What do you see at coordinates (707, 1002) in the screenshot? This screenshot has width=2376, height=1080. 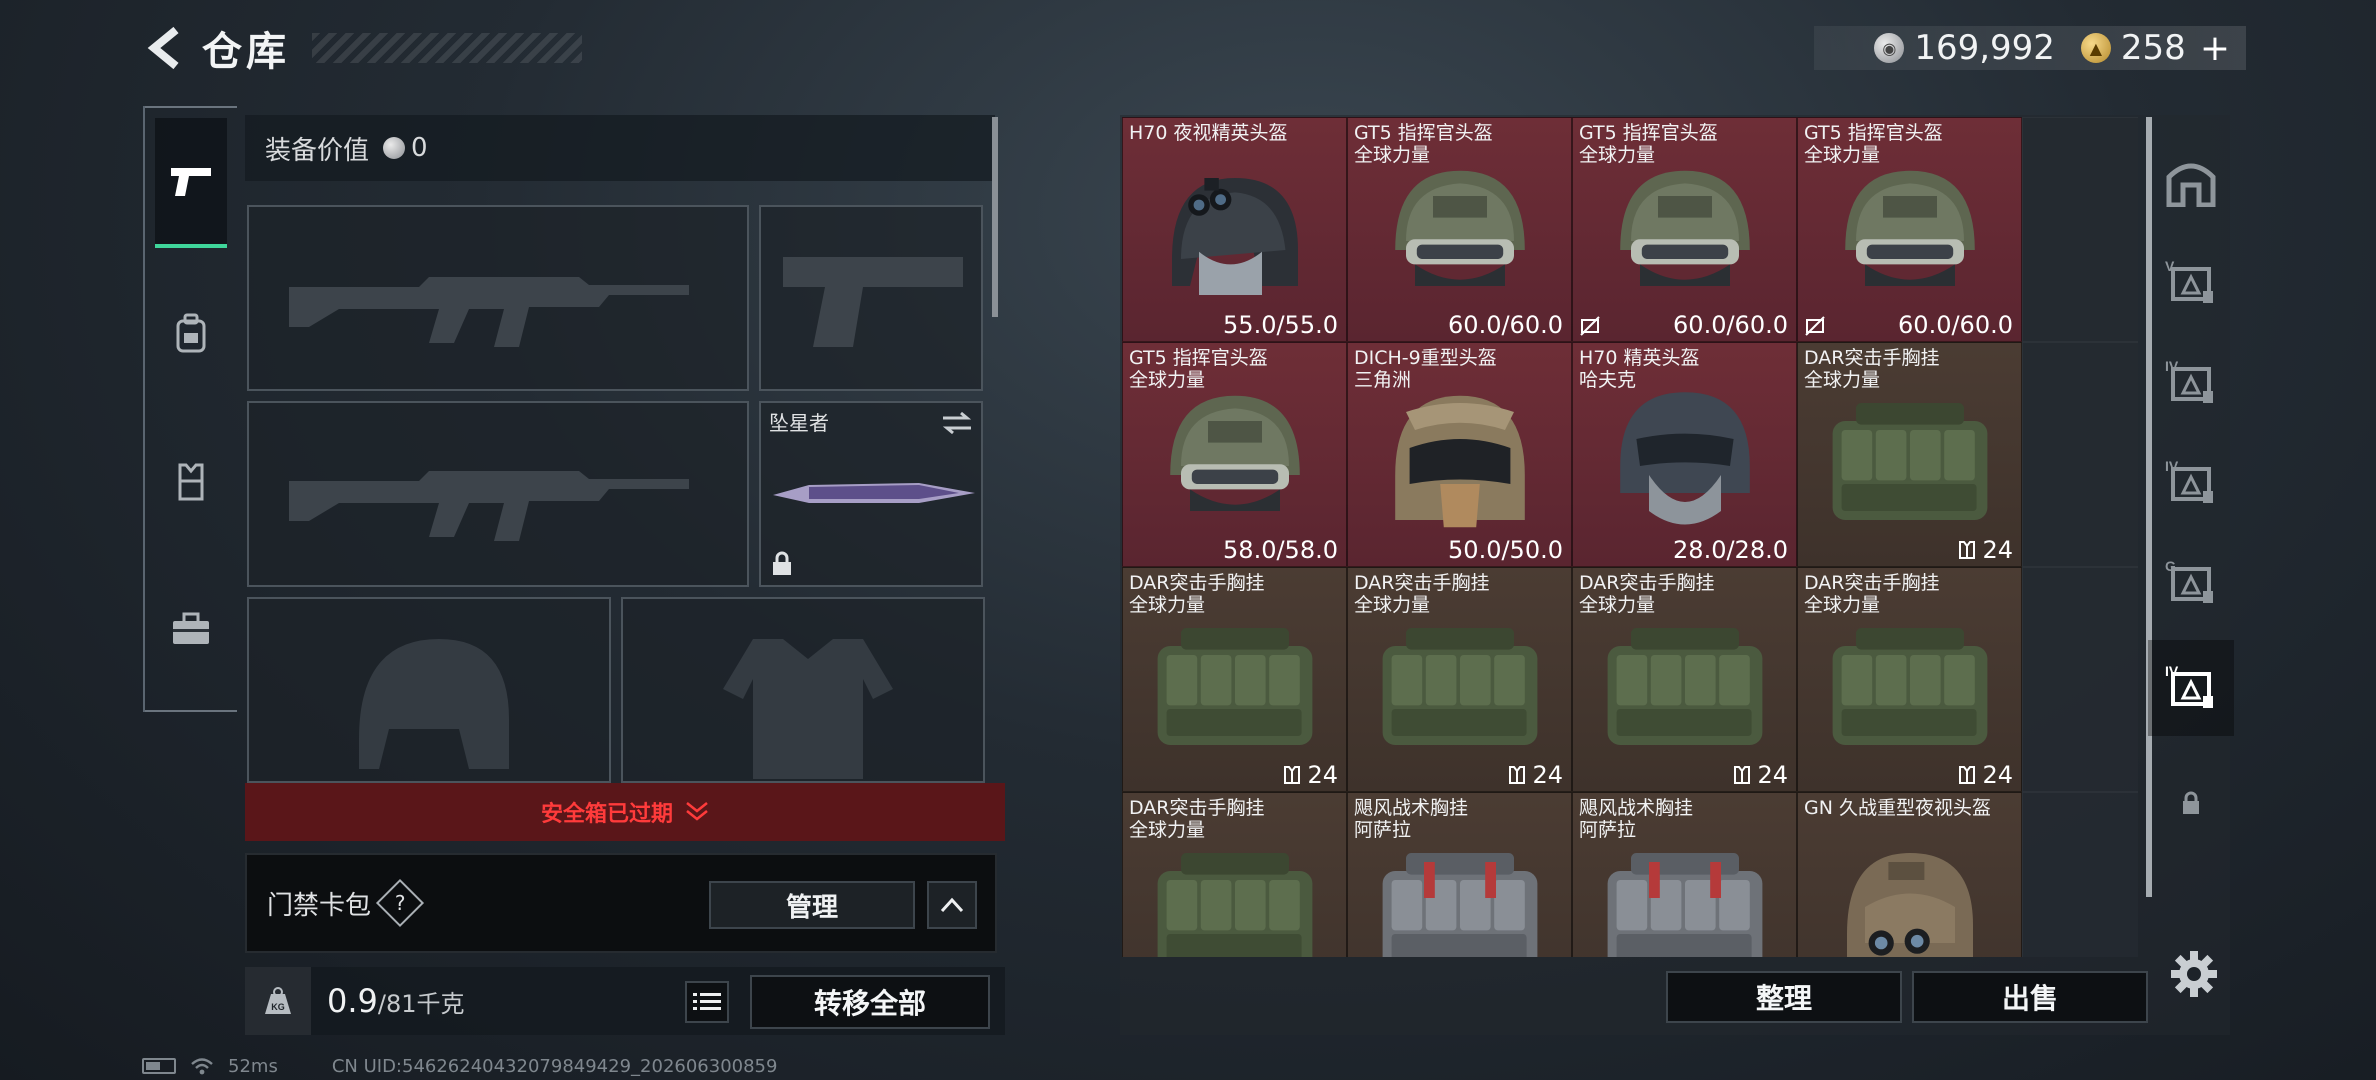 I see `list-view-button` at bounding box center [707, 1002].